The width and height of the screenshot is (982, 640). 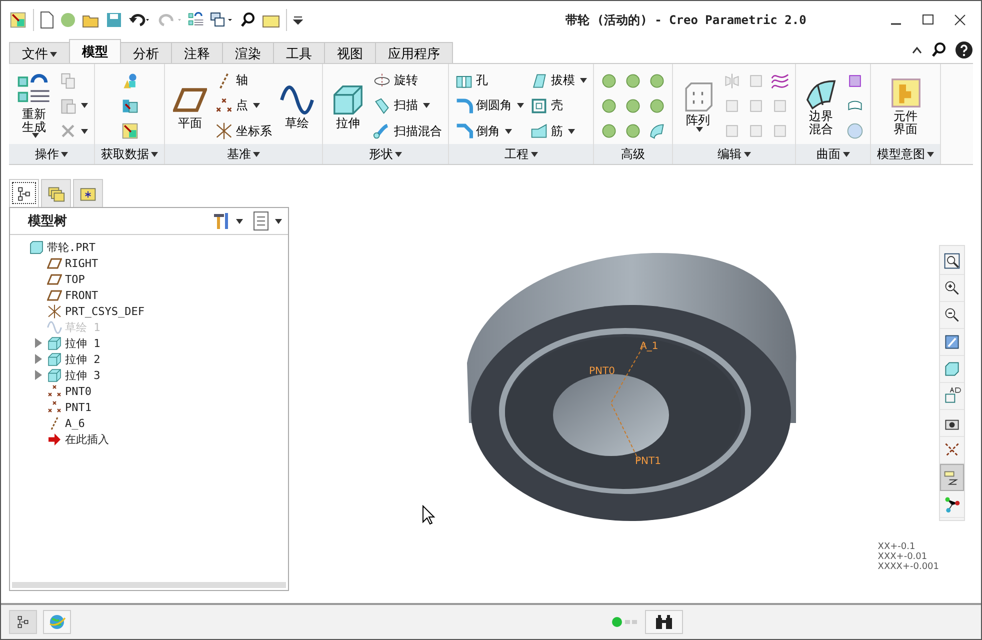 What do you see at coordinates (952, 288) in the screenshot?
I see `zoom-in-icon` at bounding box center [952, 288].